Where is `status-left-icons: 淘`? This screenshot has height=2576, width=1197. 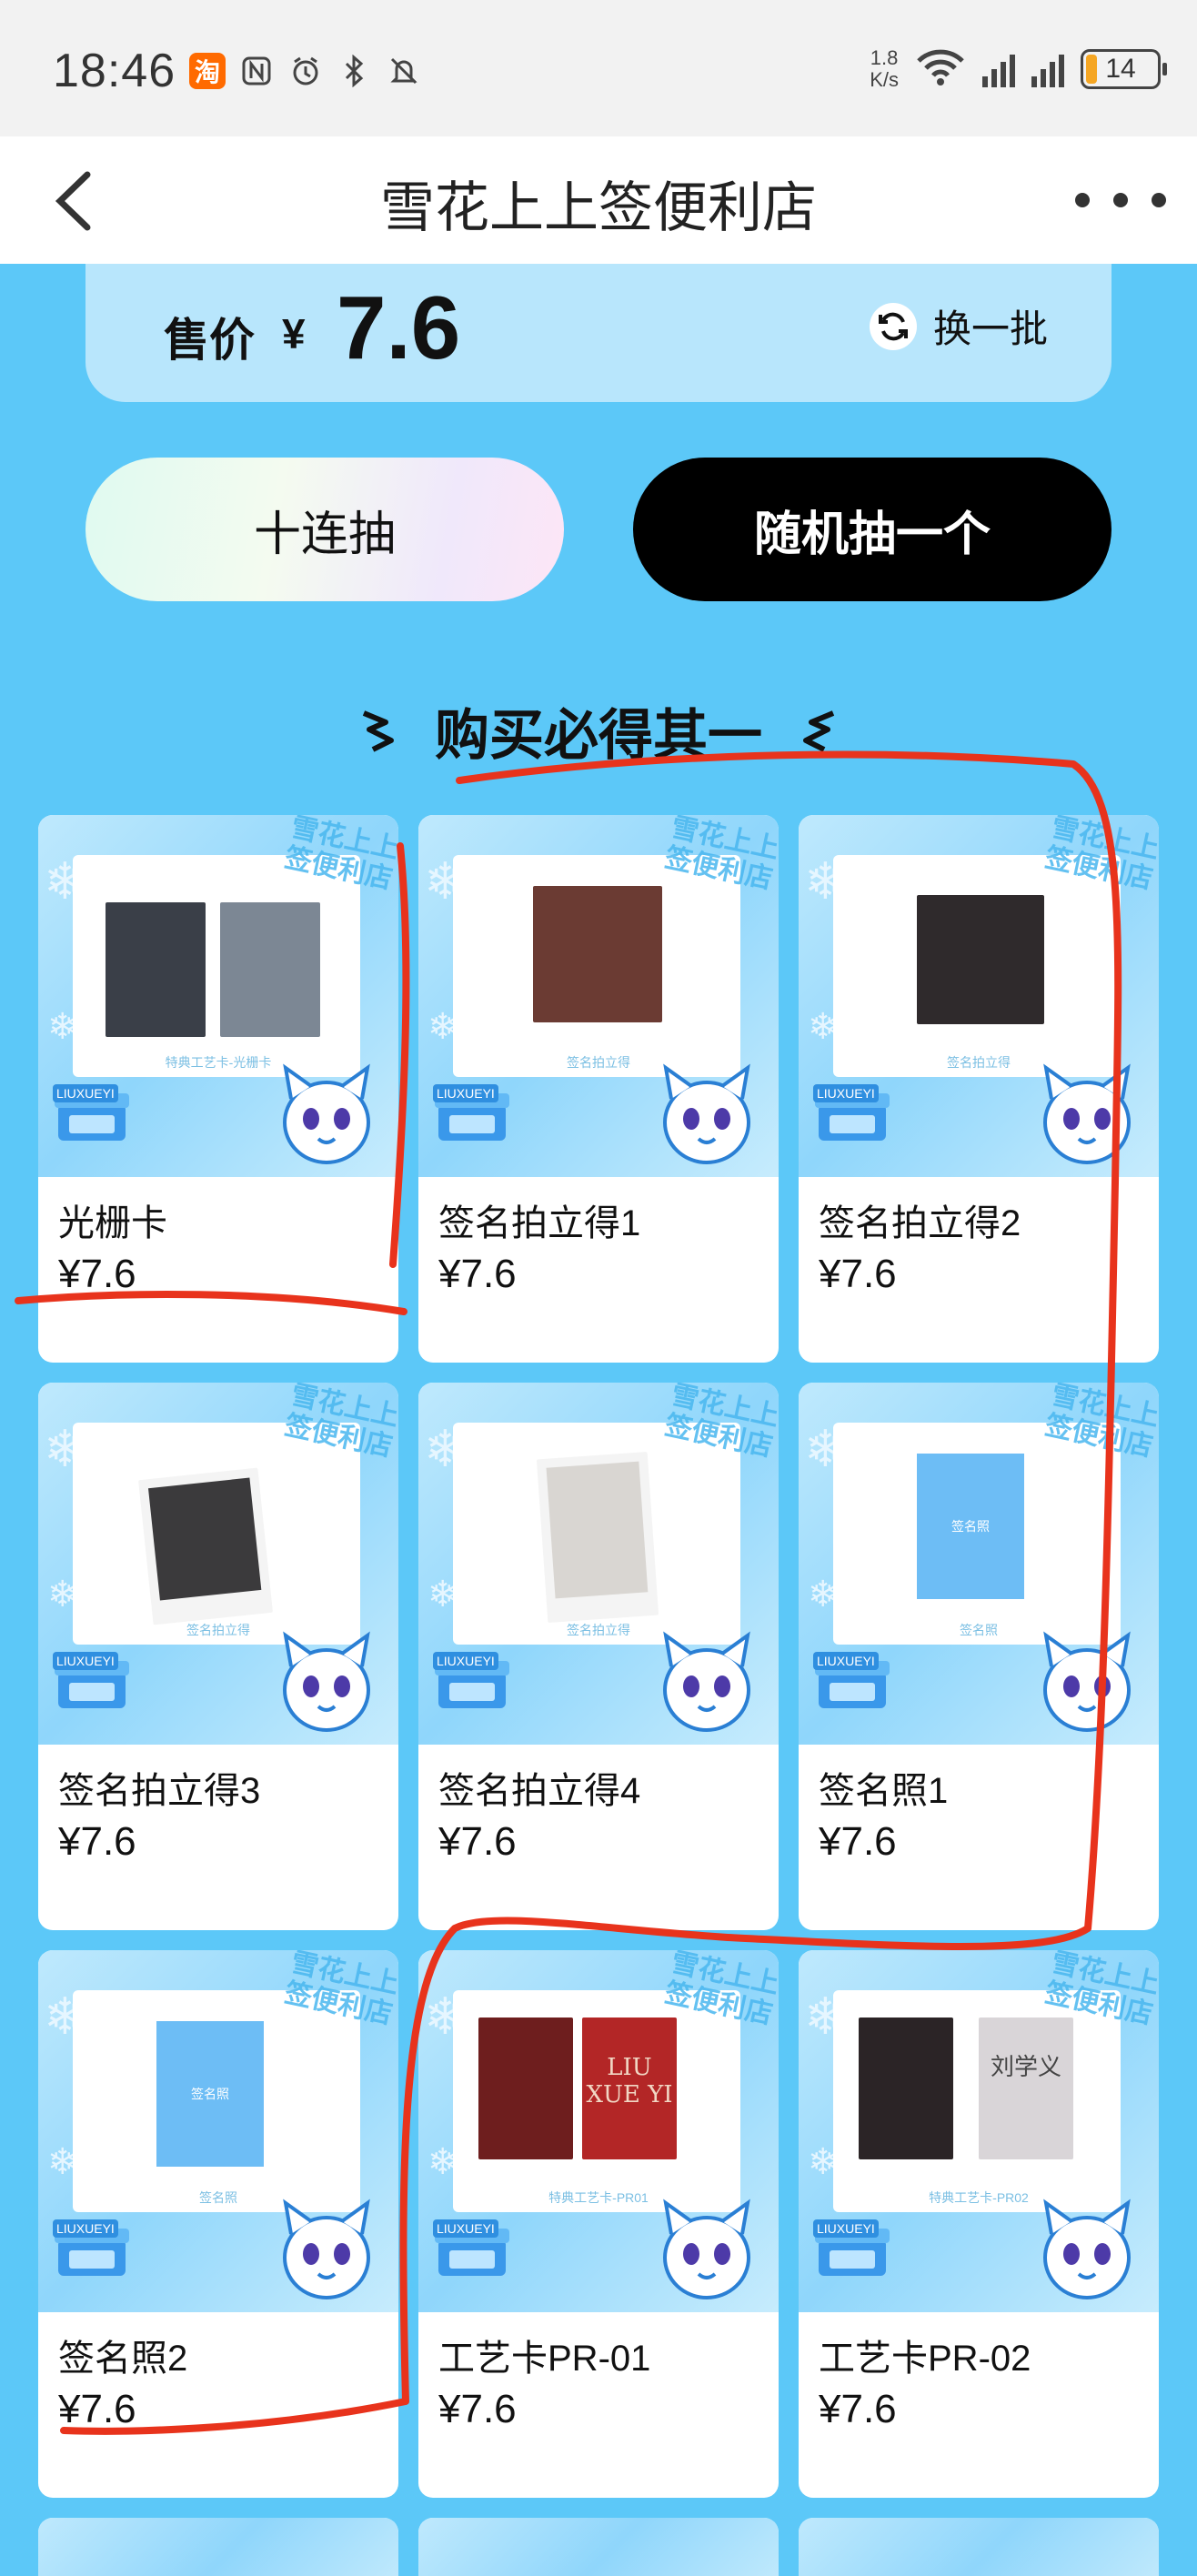
status-left-icons: 淘 is located at coordinates (305, 71).